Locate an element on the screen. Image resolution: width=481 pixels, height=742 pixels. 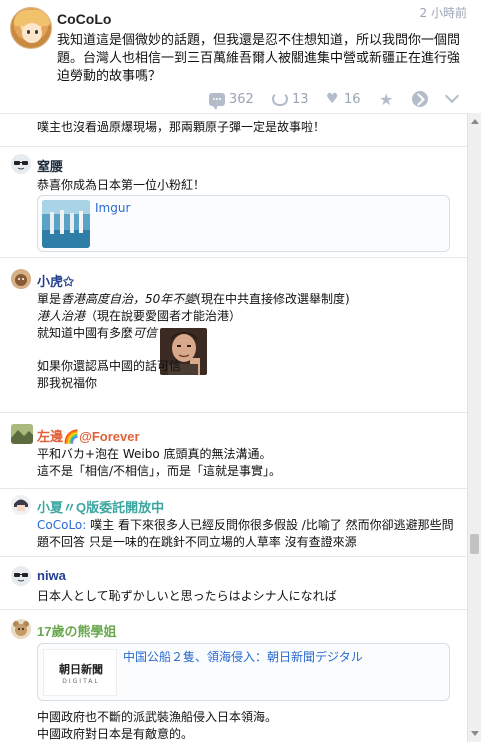
comment-line: 港人治港（現在說要愛國者才能治港） is located at coordinates (139, 316).